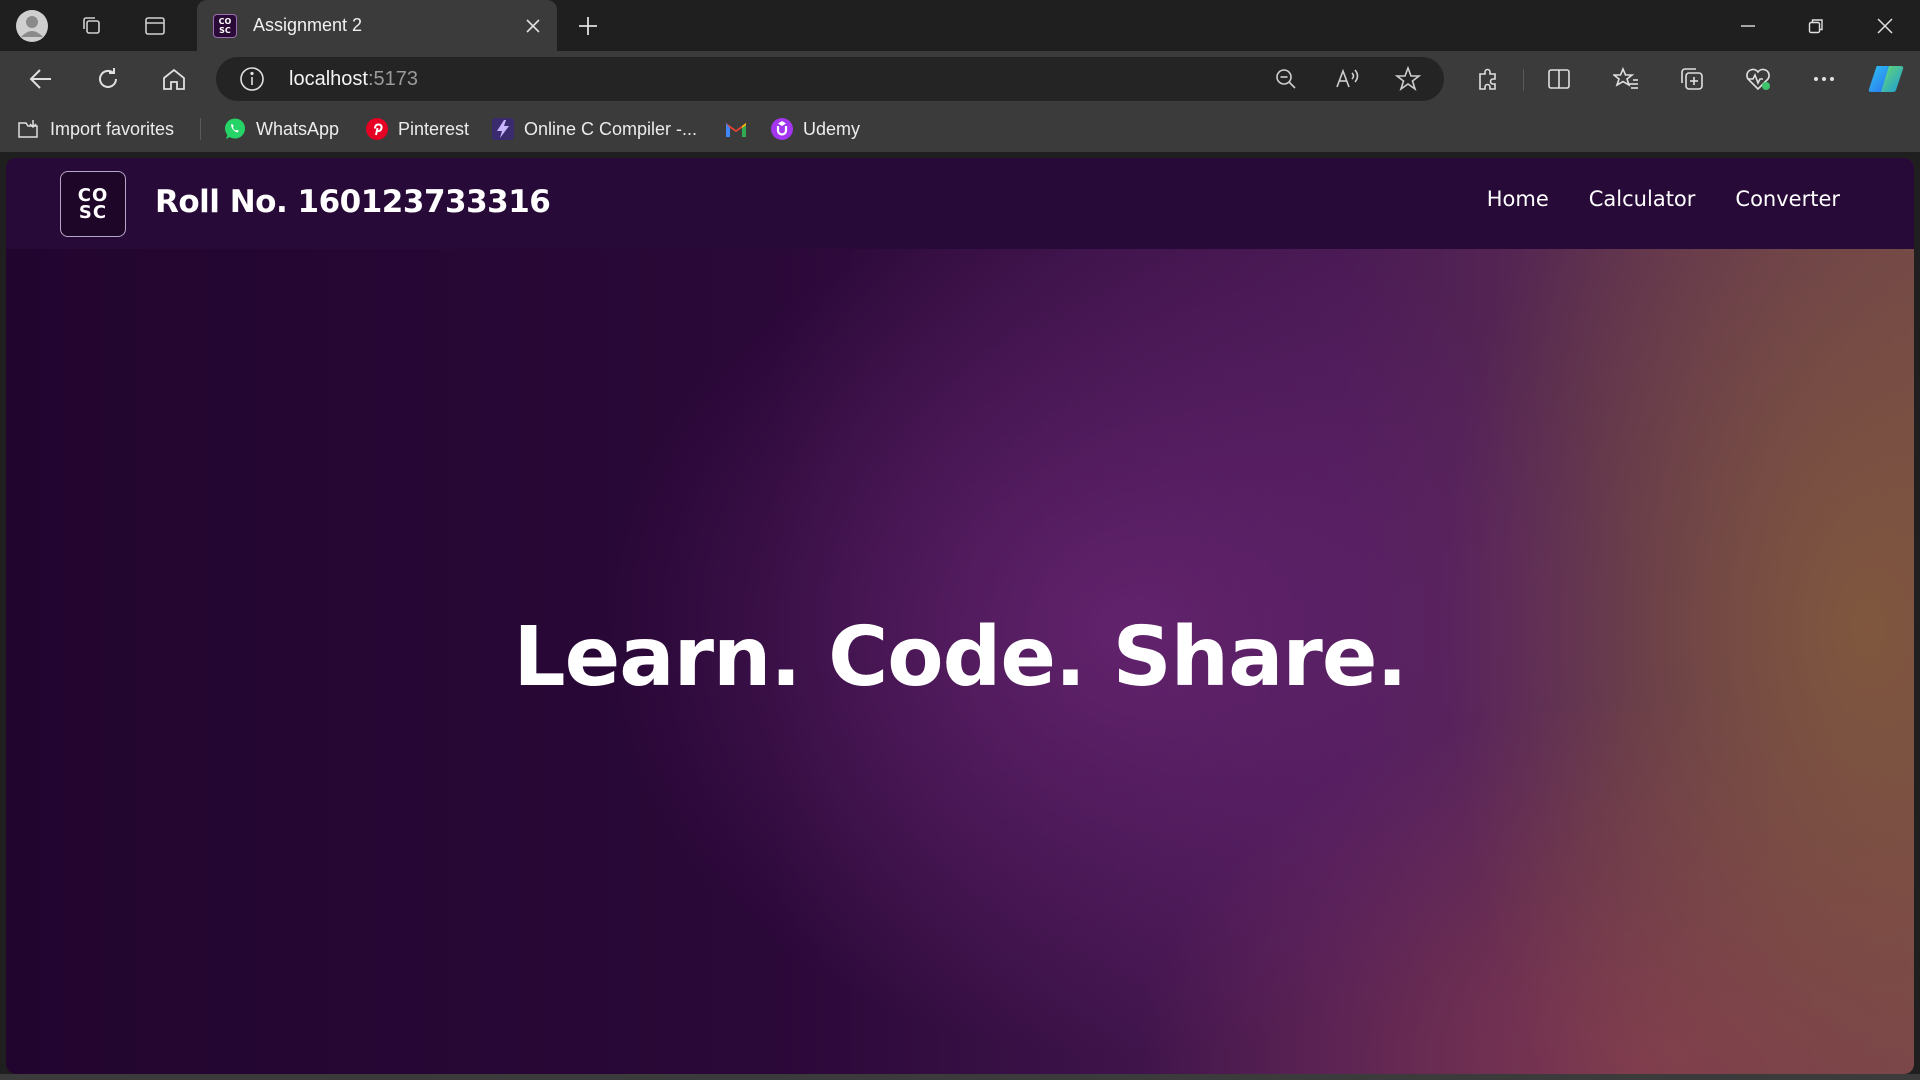 The width and height of the screenshot is (1920, 1080). What do you see at coordinates (1787, 199) in the screenshot?
I see `nav-converter-link: Converter` at bounding box center [1787, 199].